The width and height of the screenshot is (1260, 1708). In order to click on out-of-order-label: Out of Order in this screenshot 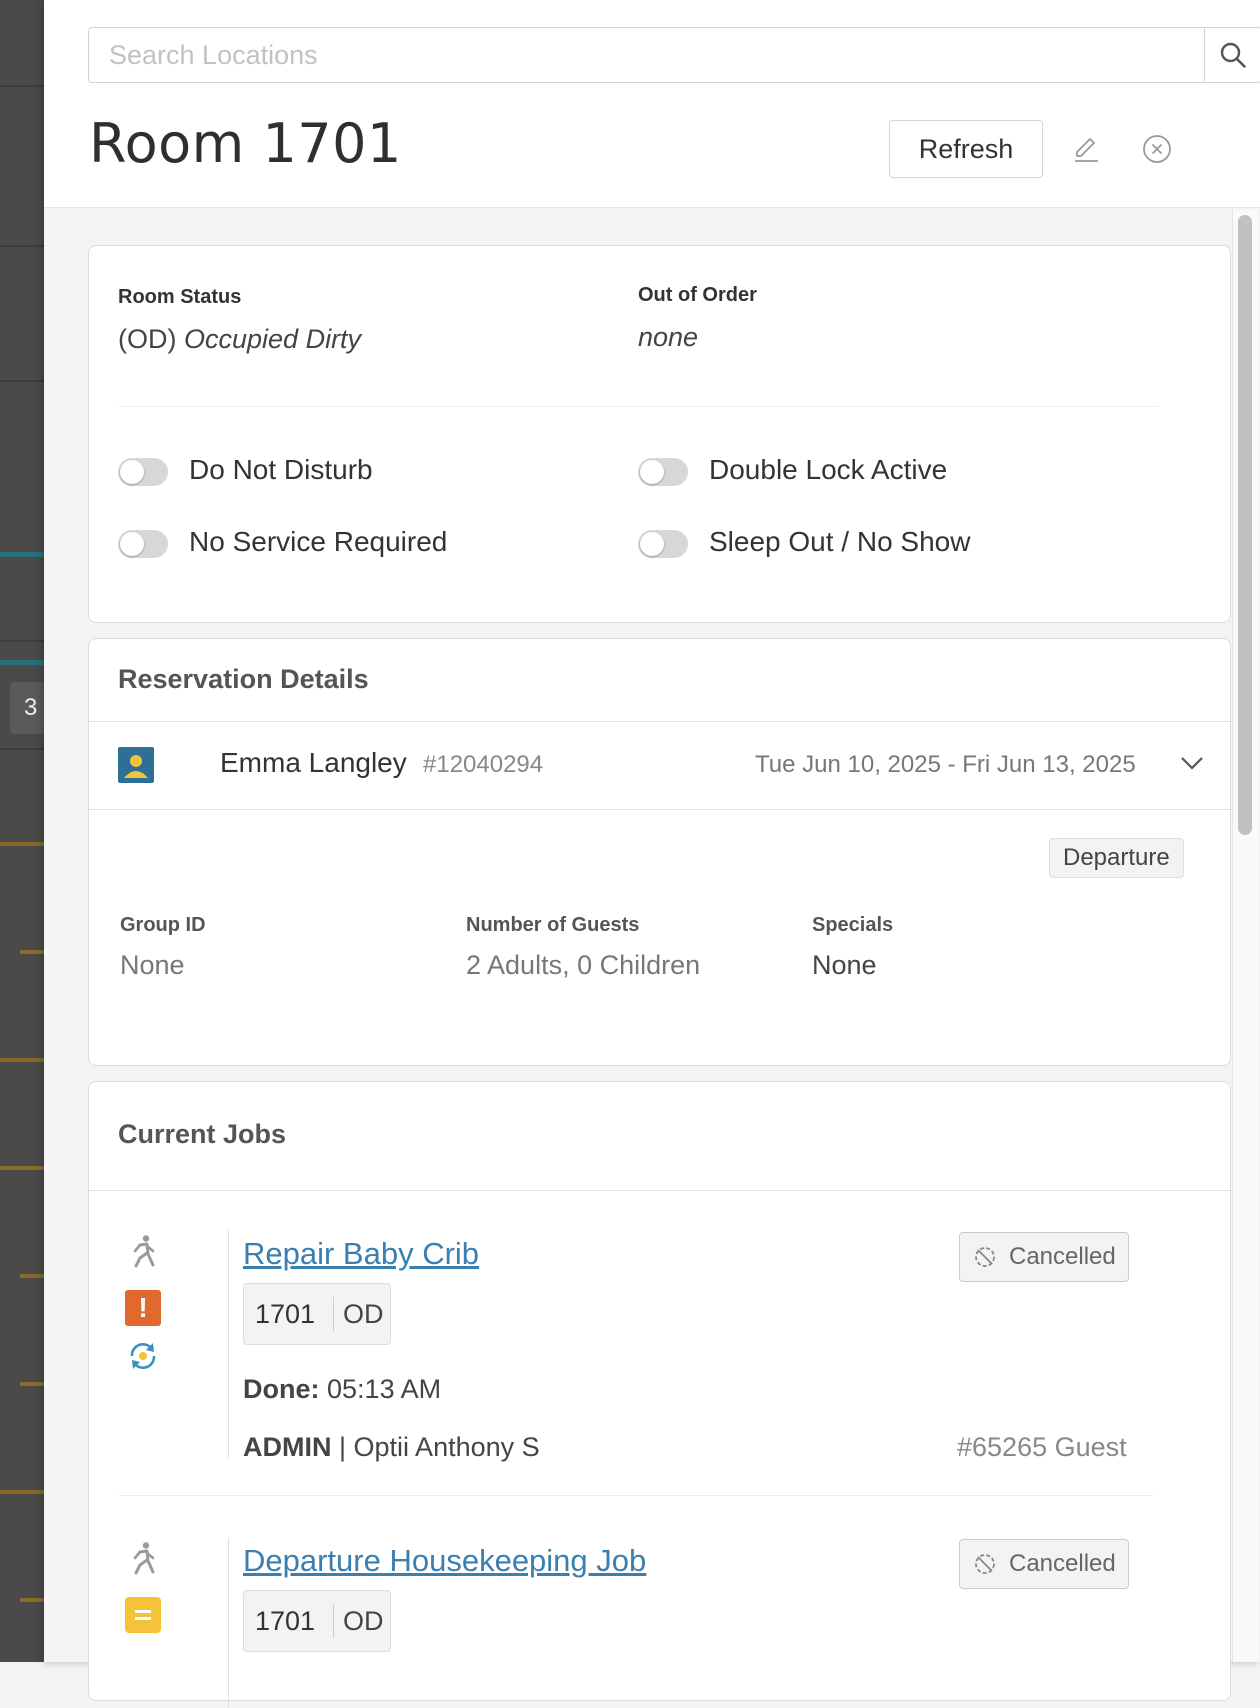, I will do `click(697, 295)`.